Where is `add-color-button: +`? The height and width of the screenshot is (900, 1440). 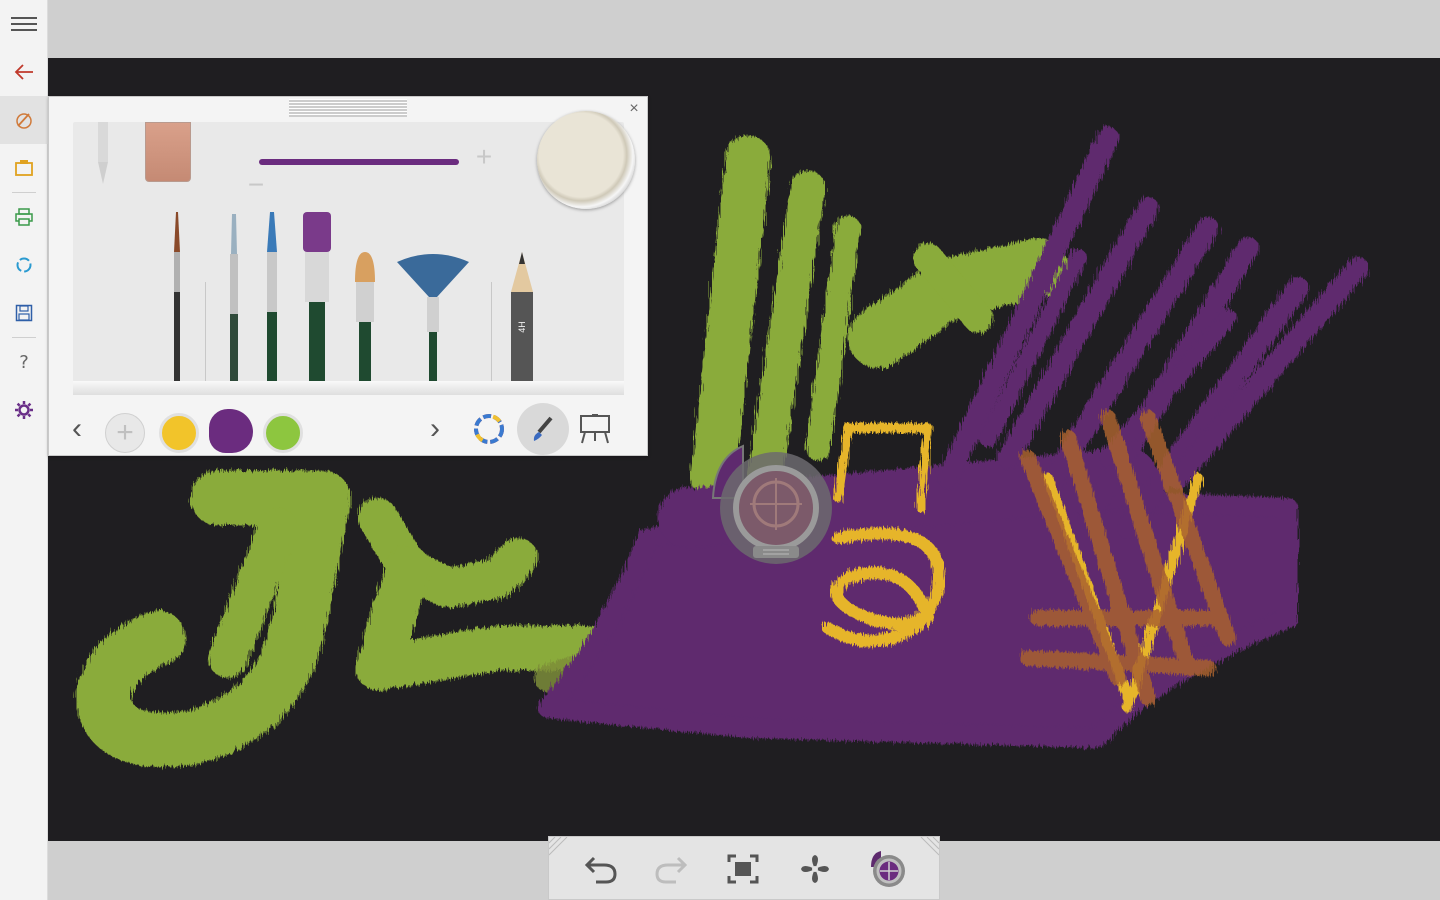
add-color-button: + is located at coordinates (125, 433).